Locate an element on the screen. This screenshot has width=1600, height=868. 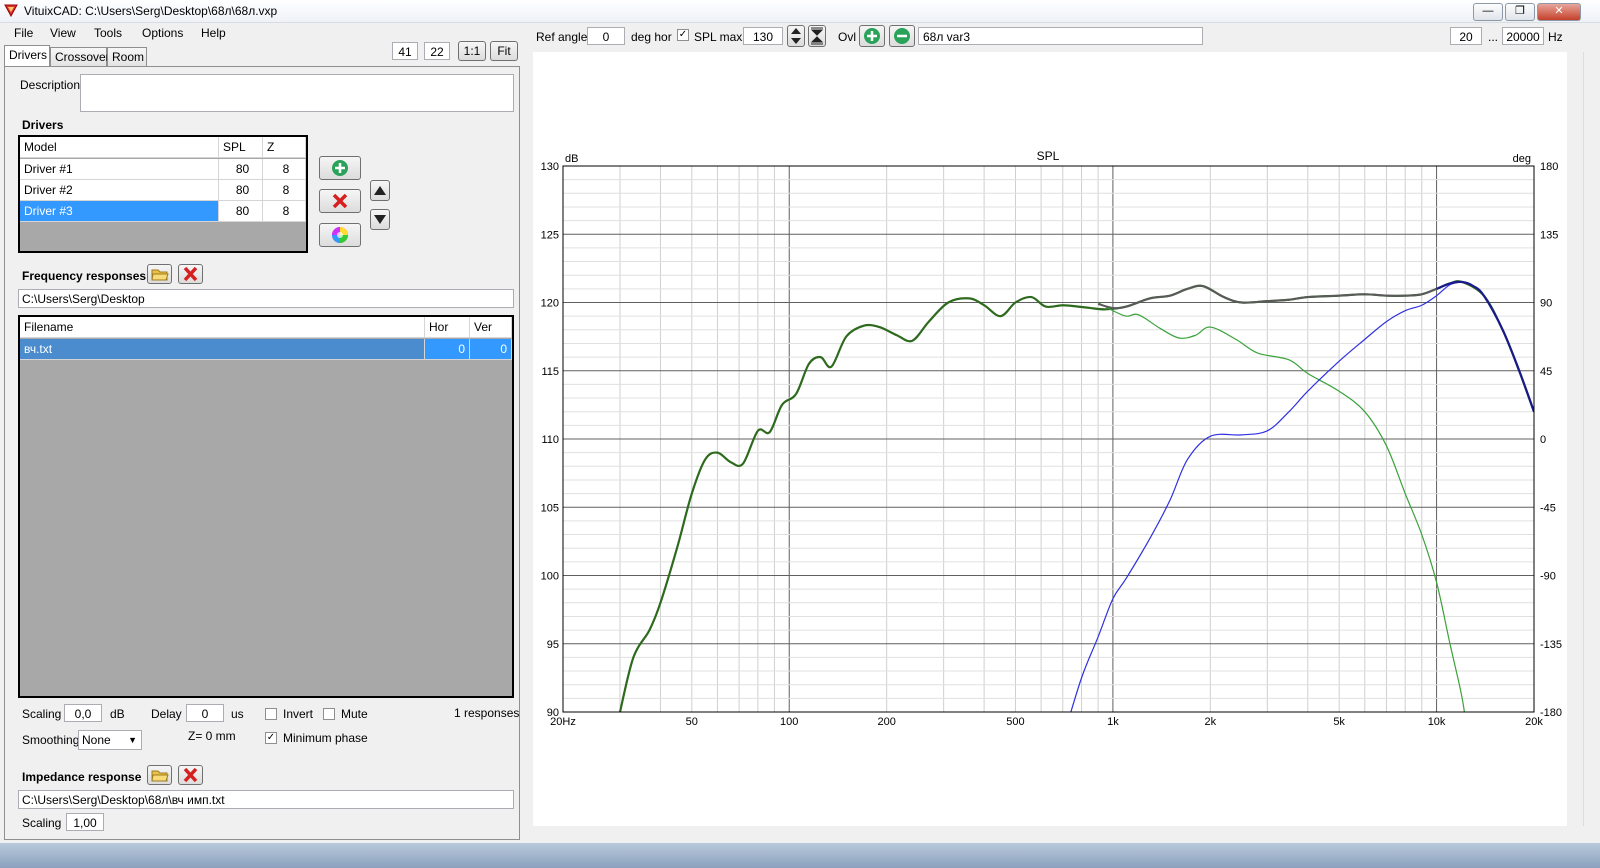
description-input is located at coordinates (297, 93).